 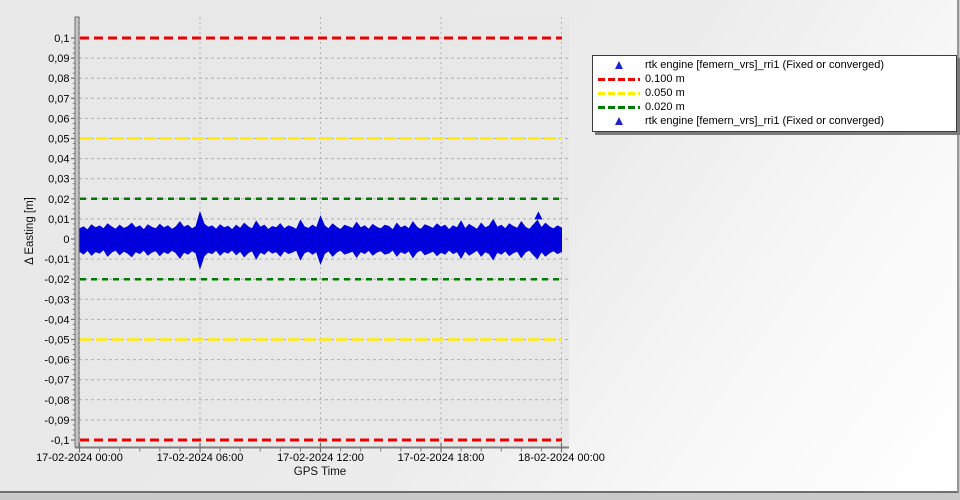 I want to click on y-tick-label: 0,05, so click(x=58, y=140).